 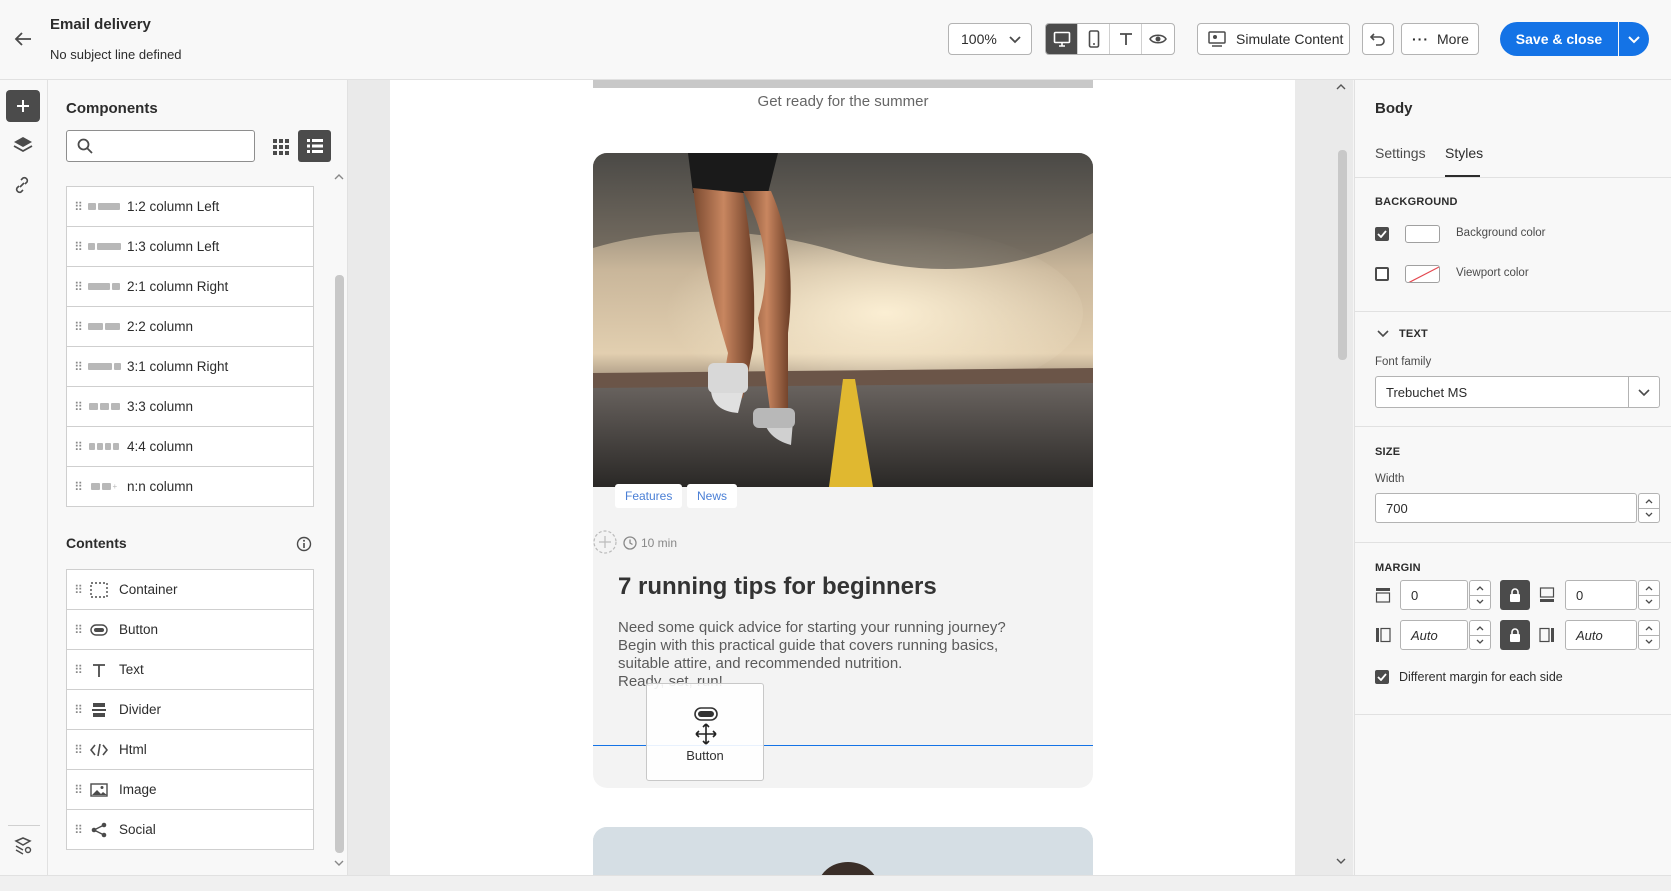 I want to click on margin-bottom-input: 0, so click(x=1601, y=595).